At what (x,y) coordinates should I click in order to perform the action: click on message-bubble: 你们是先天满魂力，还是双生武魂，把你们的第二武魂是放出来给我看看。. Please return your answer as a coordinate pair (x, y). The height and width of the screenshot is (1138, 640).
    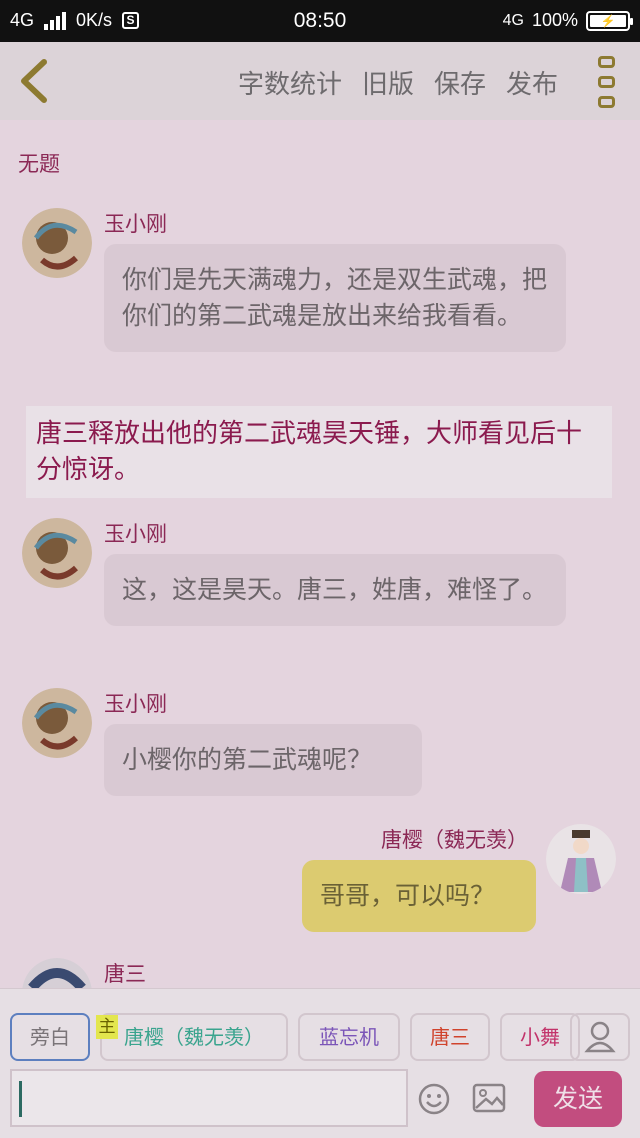
    Looking at the image, I should click on (335, 298).